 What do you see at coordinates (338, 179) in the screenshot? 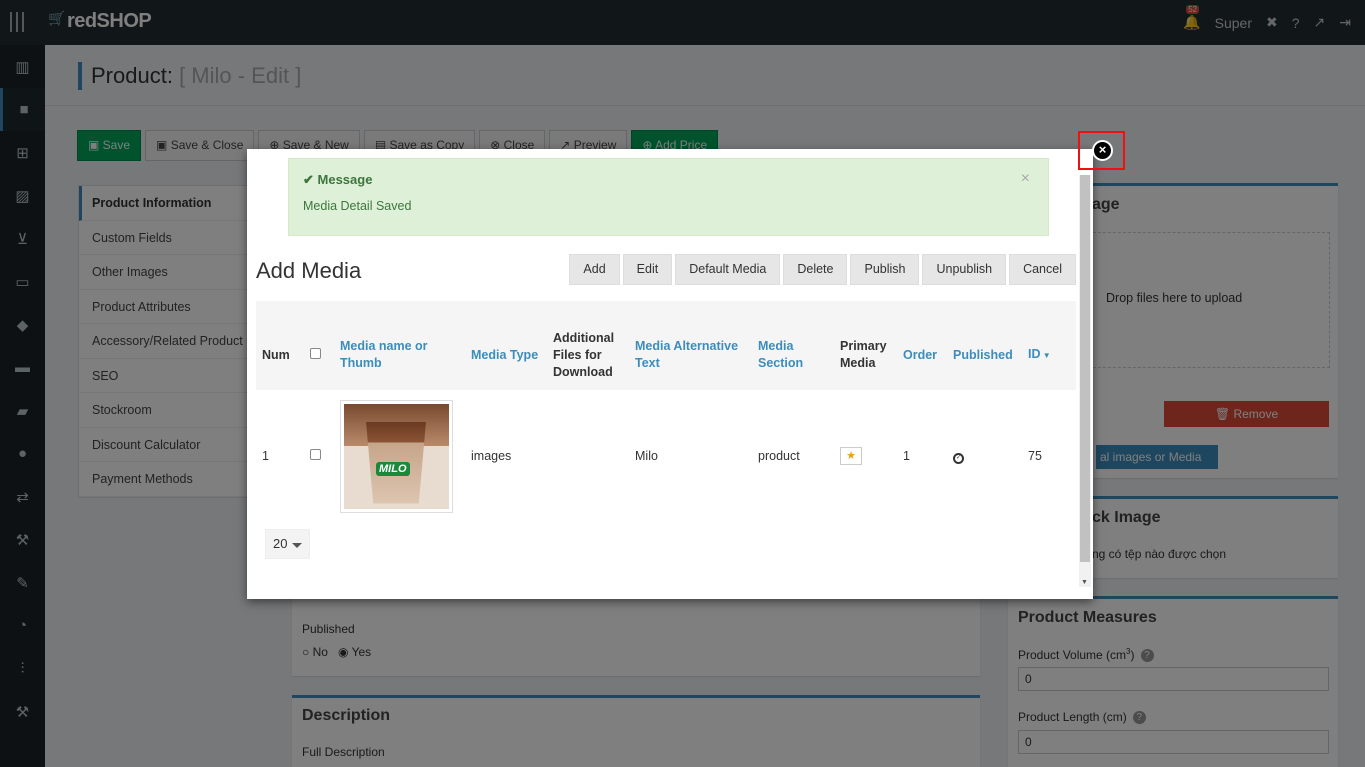
I see `message-heading: ✔ Message` at bounding box center [338, 179].